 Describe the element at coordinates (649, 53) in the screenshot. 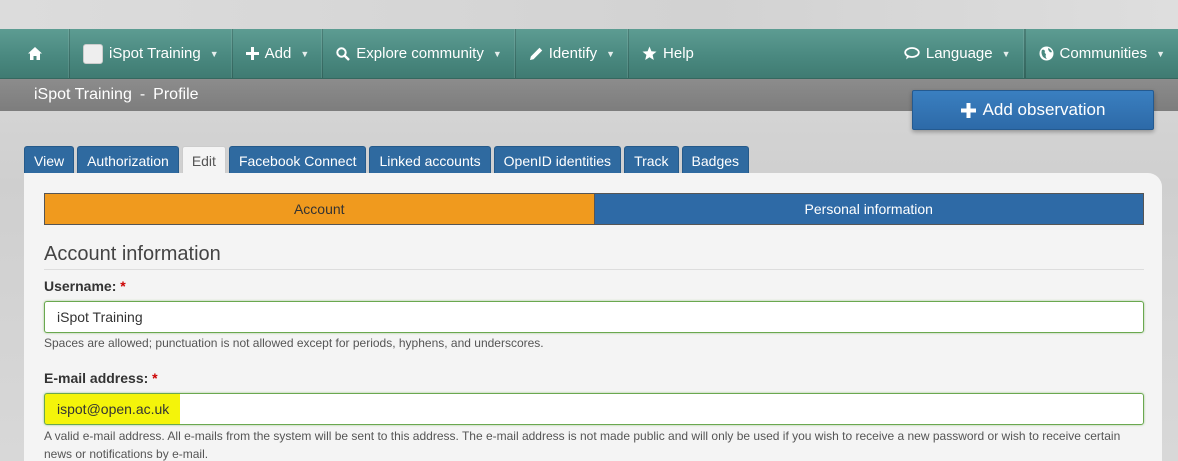

I see `star-icon` at that location.